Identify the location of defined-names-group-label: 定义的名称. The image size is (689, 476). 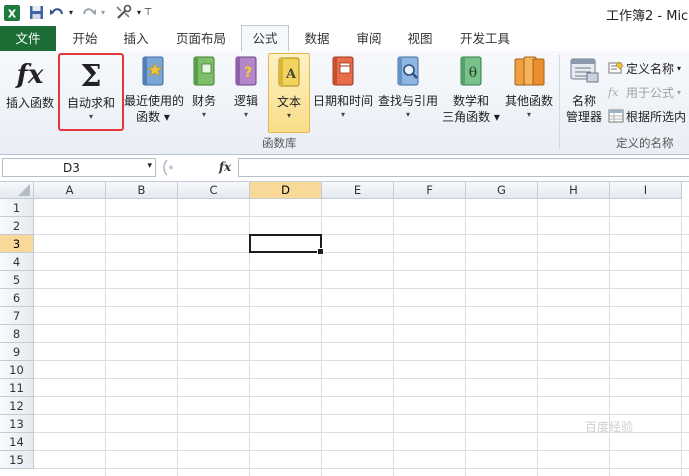
(645, 143).